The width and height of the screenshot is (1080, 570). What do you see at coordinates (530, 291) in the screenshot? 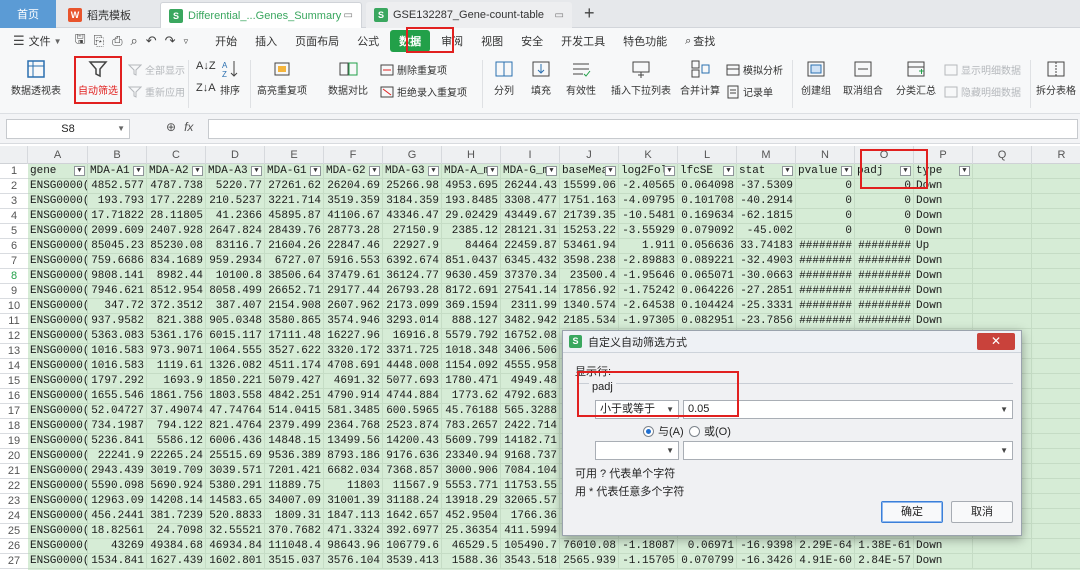
I see `table-cell: 27541.14` at bounding box center [530, 291].